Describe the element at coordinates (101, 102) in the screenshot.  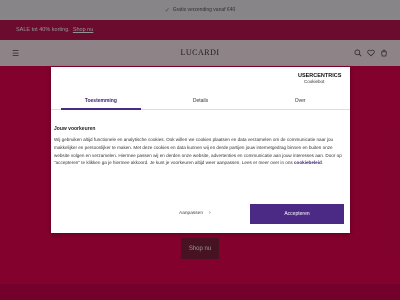
I see `tab-consent: Toestemming` at that location.